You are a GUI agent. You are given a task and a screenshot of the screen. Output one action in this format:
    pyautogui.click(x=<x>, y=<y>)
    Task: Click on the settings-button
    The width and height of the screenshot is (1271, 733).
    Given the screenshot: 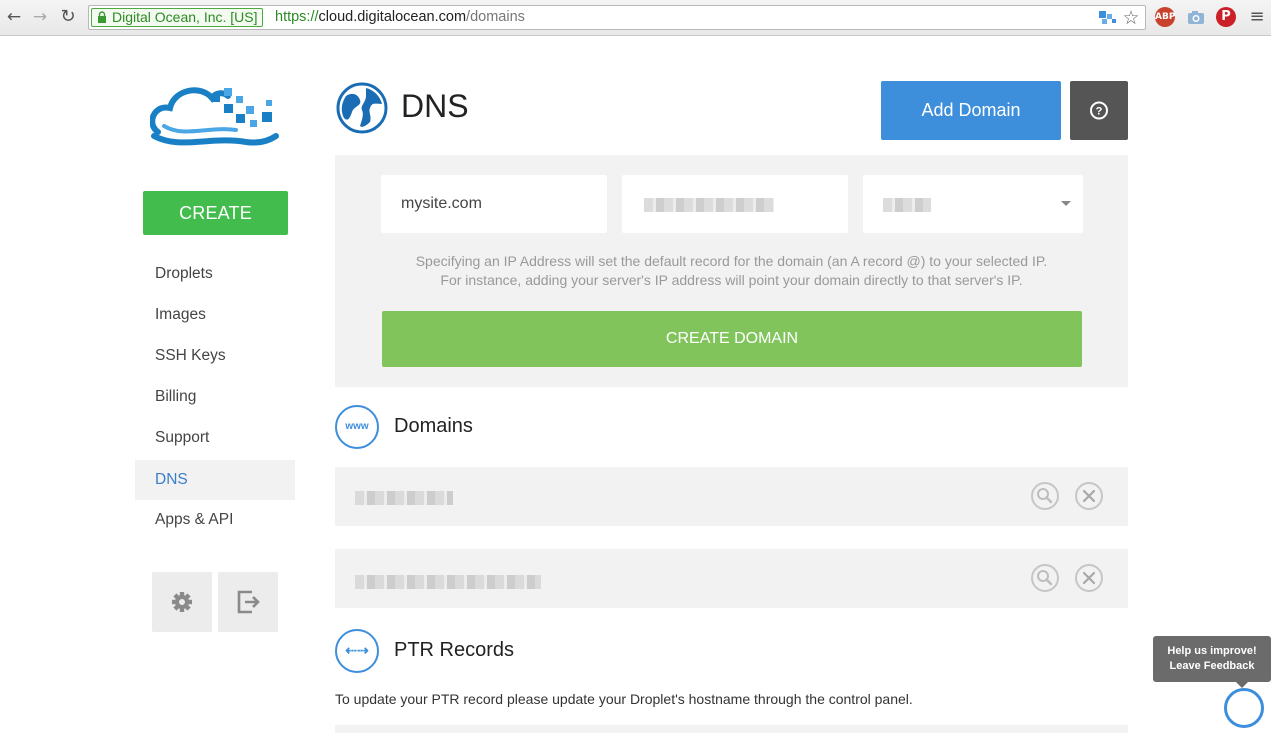 What is the action you would take?
    pyautogui.click(x=182, y=602)
    